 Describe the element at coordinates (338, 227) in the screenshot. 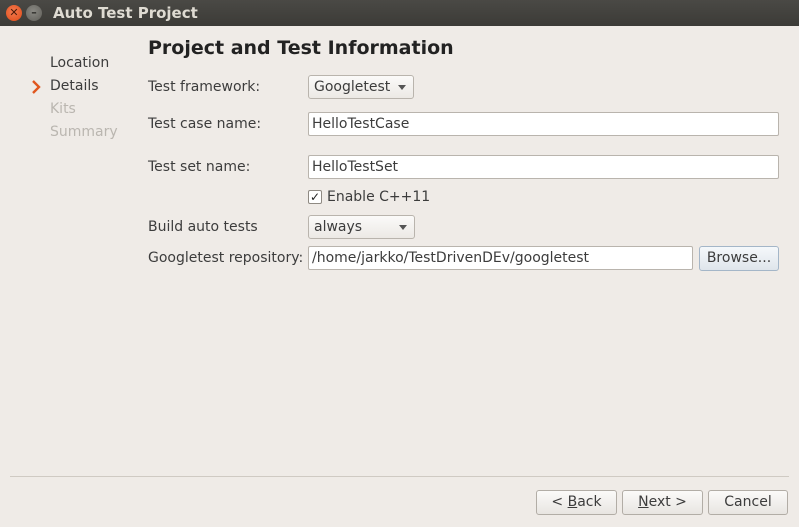

I see `build-auto-tests-value: always` at that location.